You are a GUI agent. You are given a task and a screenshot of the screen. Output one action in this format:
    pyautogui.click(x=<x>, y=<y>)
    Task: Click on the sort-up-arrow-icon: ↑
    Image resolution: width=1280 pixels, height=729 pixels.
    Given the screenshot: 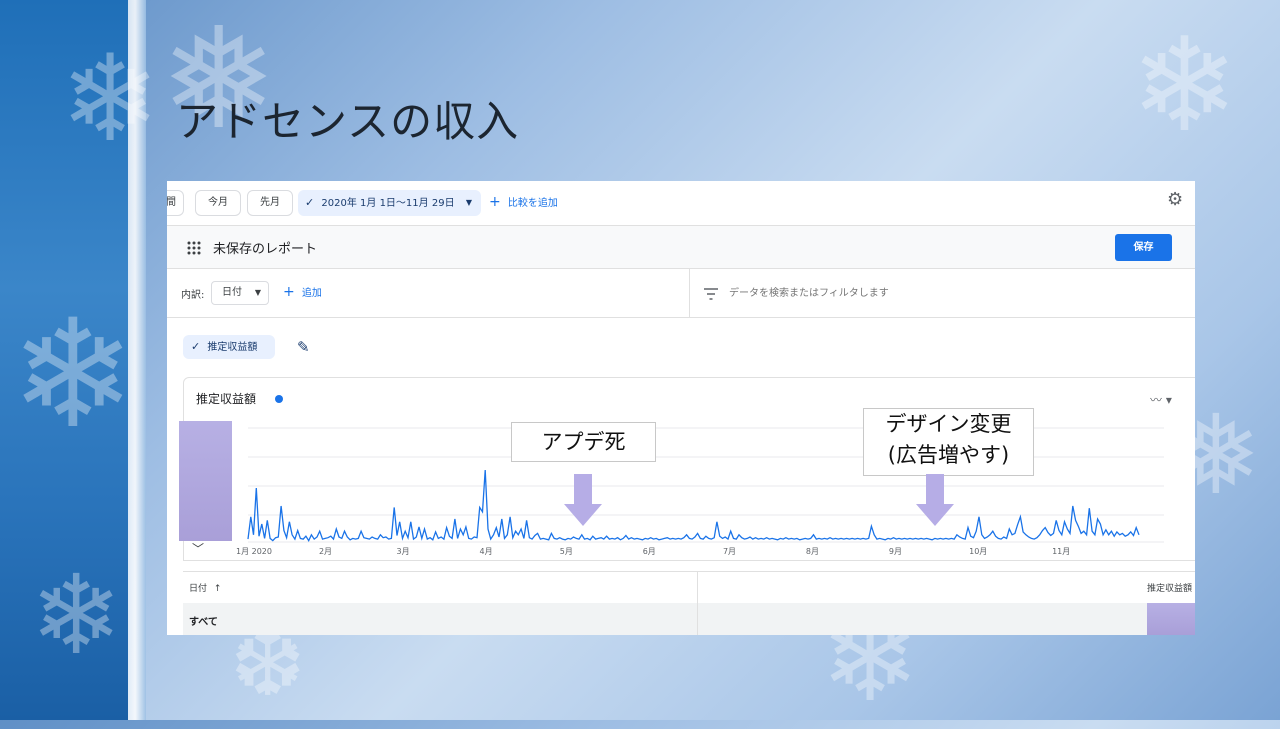 What is the action you would take?
    pyautogui.click(x=217, y=589)
    